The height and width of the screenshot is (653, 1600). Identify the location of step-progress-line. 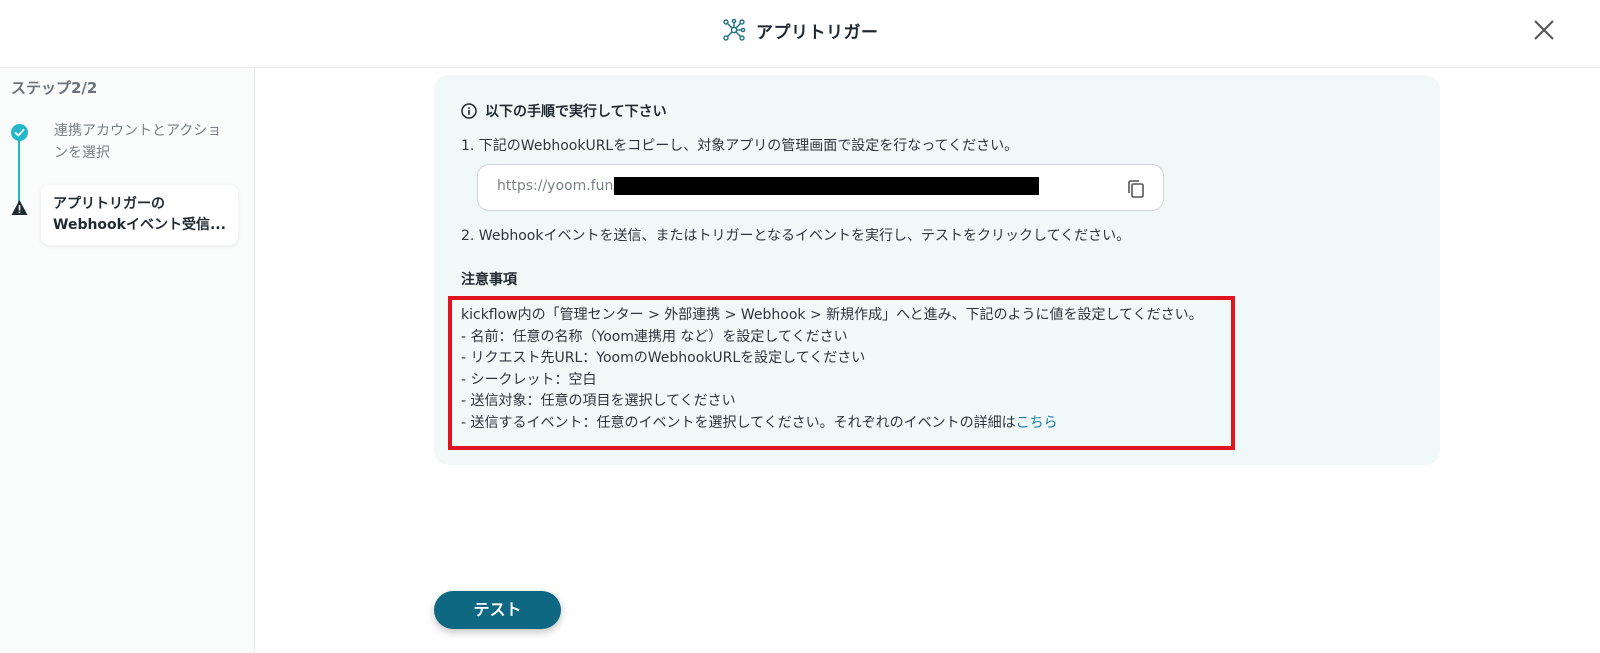
(19, 171).